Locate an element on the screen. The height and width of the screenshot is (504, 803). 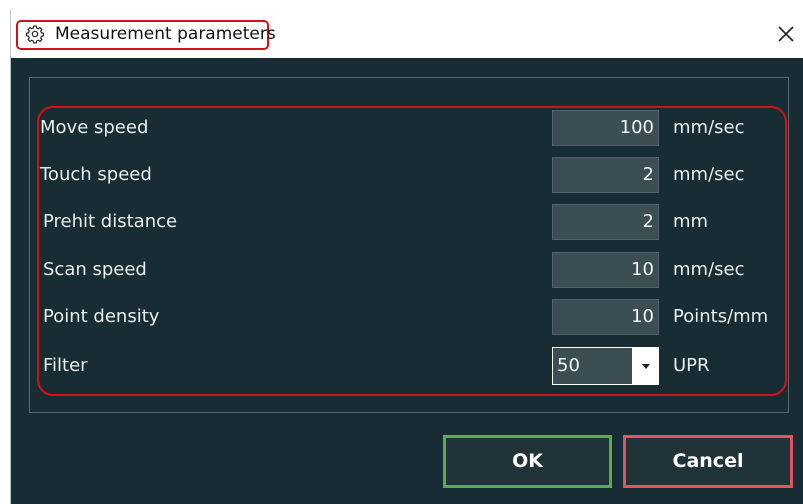
scan-speed-input: 10 is located at coordinates (605, 270).